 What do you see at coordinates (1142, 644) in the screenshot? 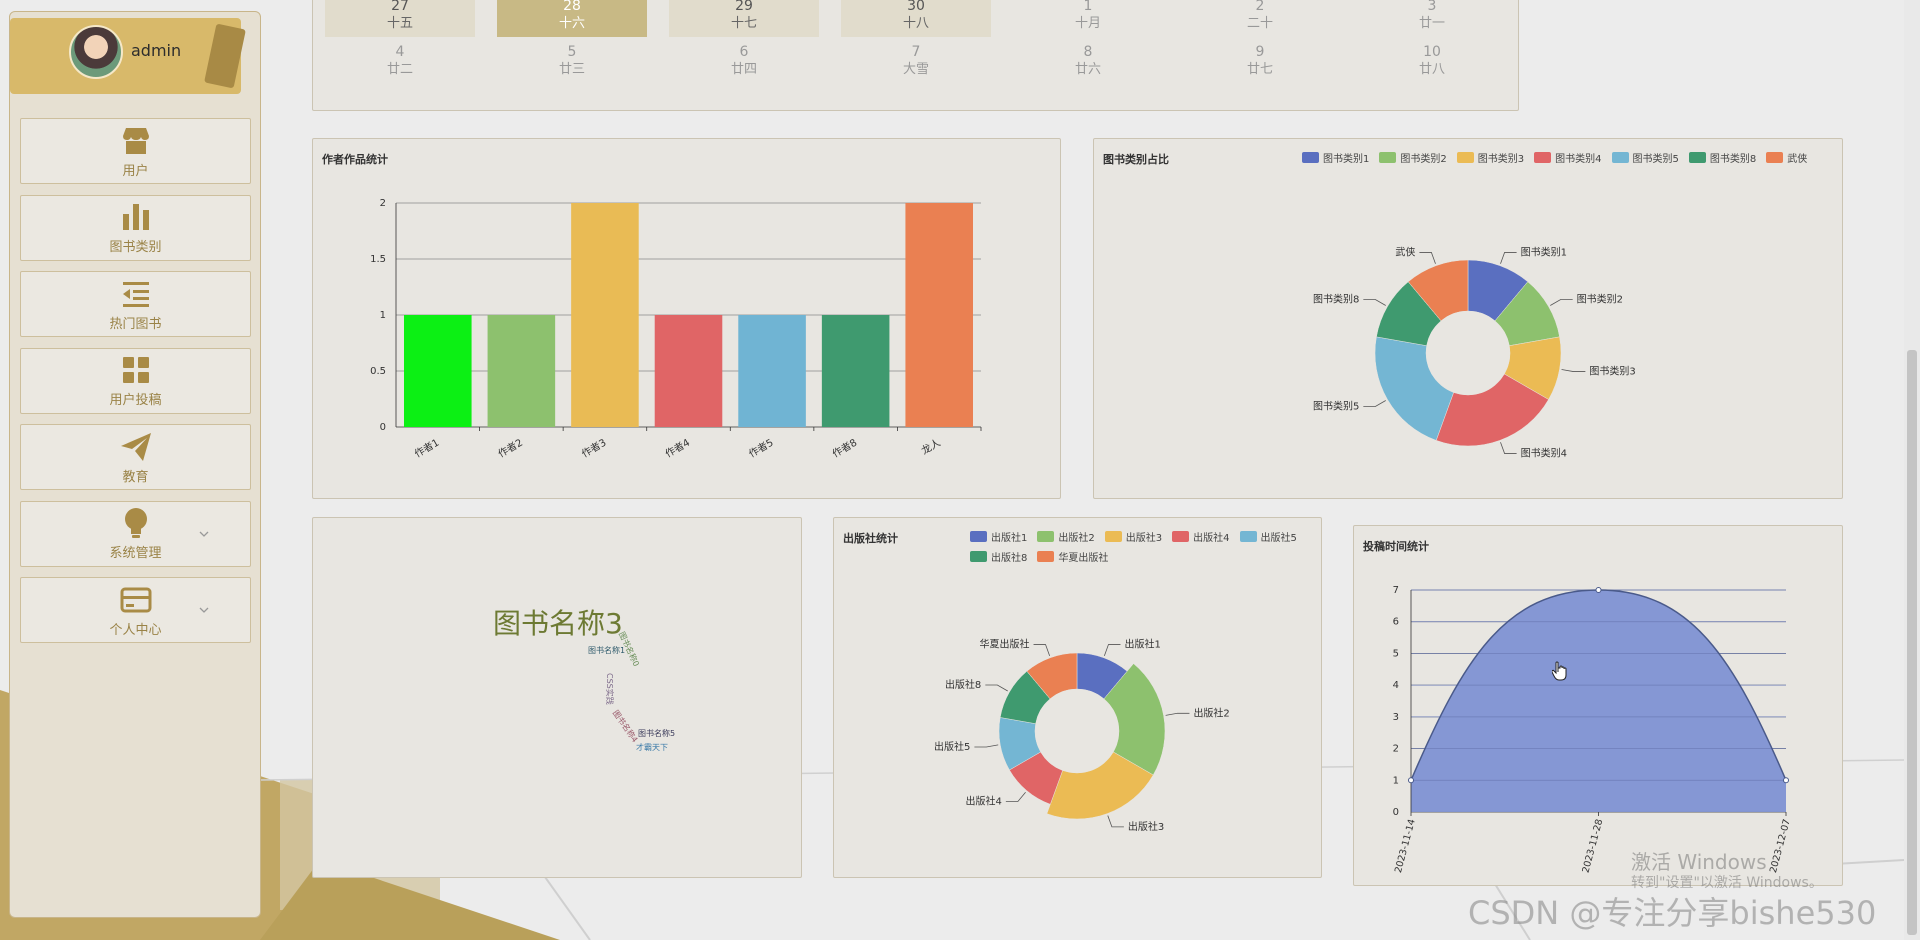
I see `slice-label: 出版社1` at bounding box center [1142, 644].